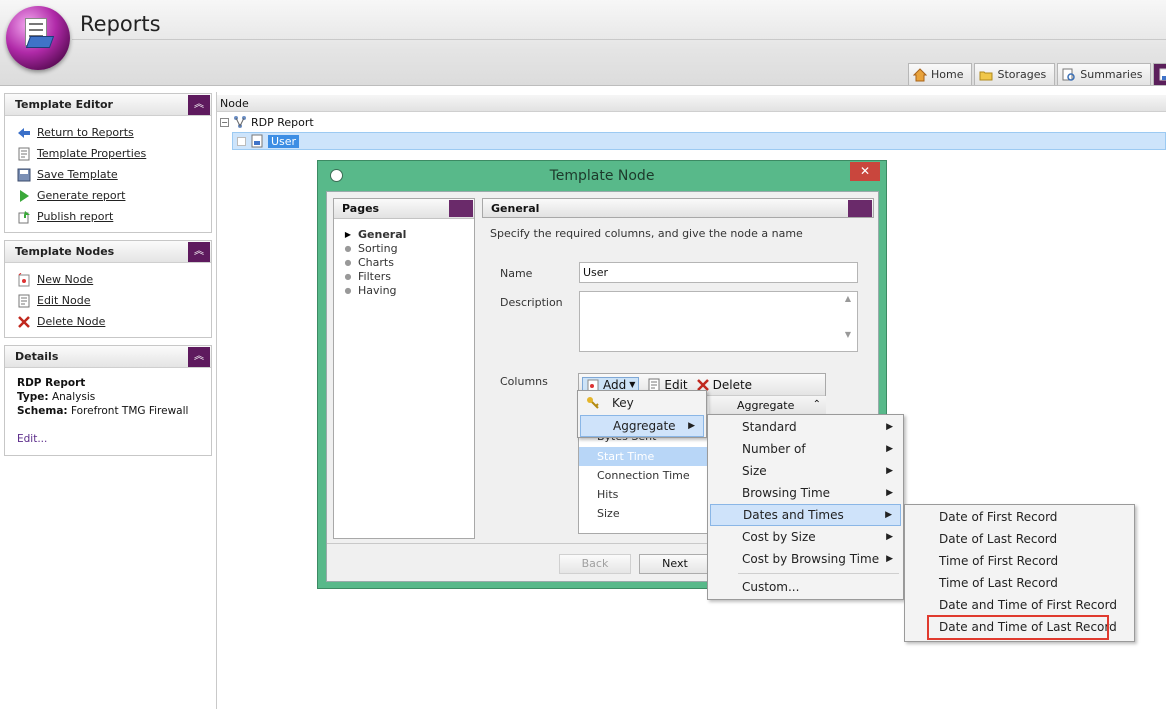  I want to click on menu-item-number-of: Number of ▶, so click(805, 449).